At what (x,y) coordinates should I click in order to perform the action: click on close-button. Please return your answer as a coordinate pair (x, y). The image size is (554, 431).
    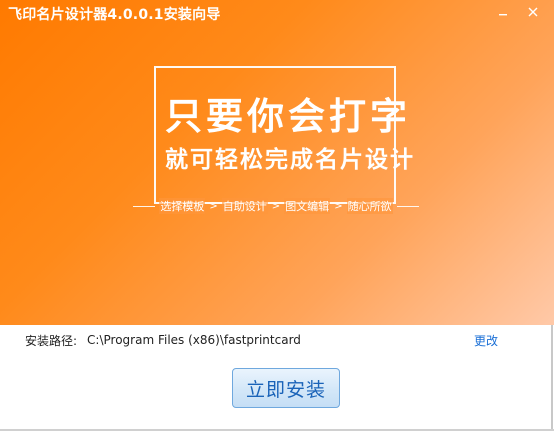
    Looking at the image, I should click on (533, 12).